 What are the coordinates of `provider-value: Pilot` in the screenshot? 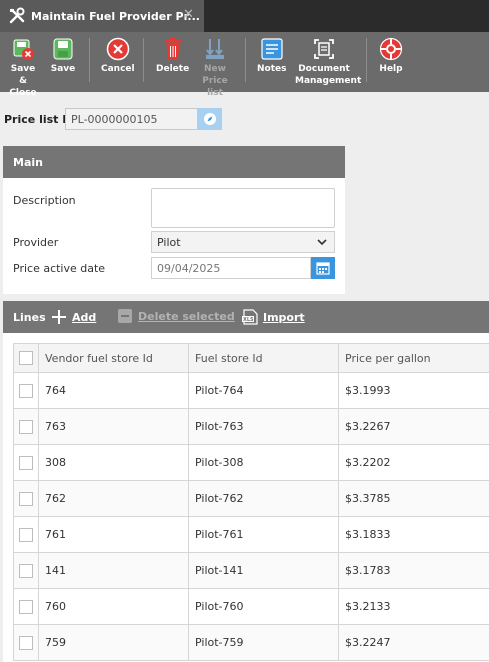 It's located at (169, 242).